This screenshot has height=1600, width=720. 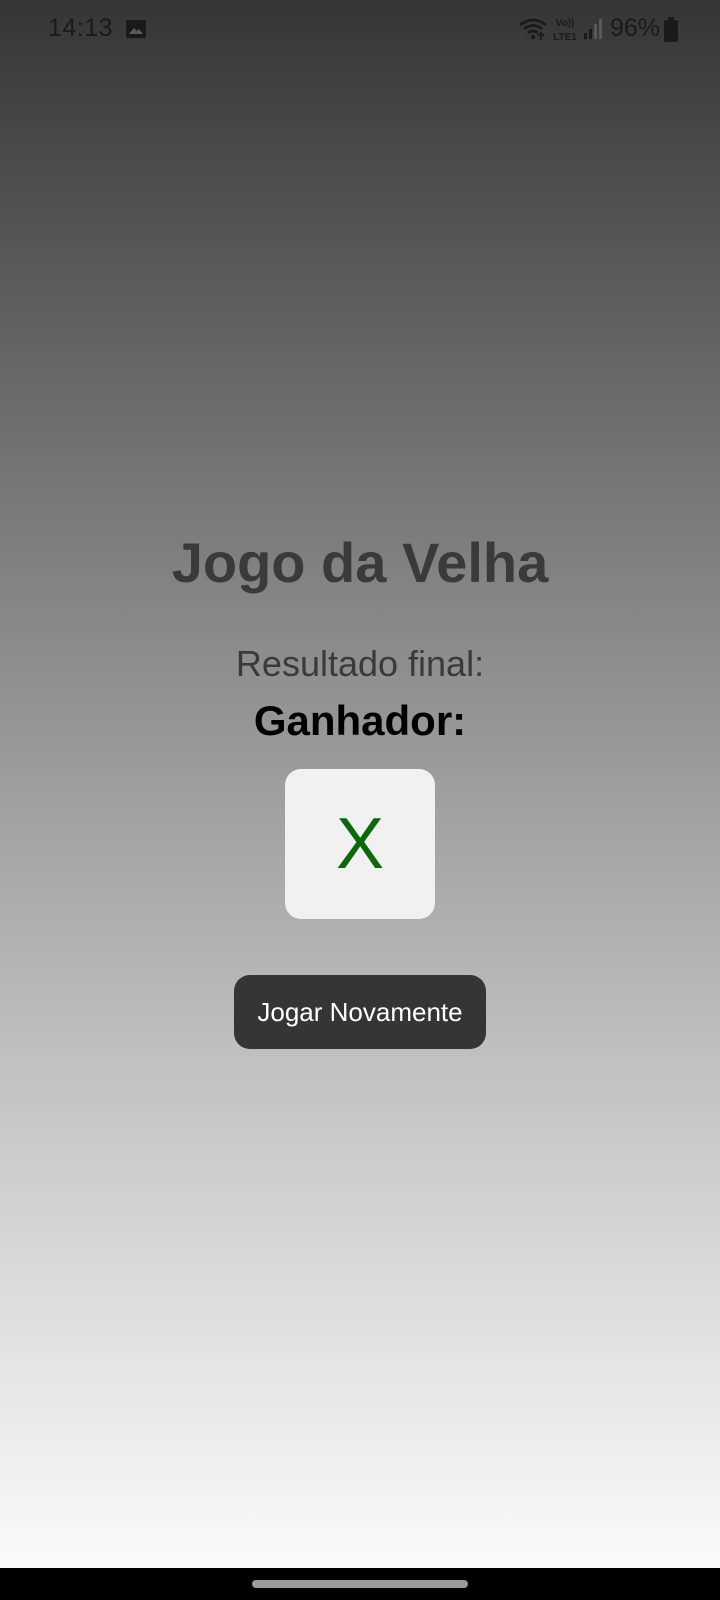 What do you see at coordinates (360, 1584) in the screenshot?
I see `home-gesture-handle` at bounding box center [360, 1584].